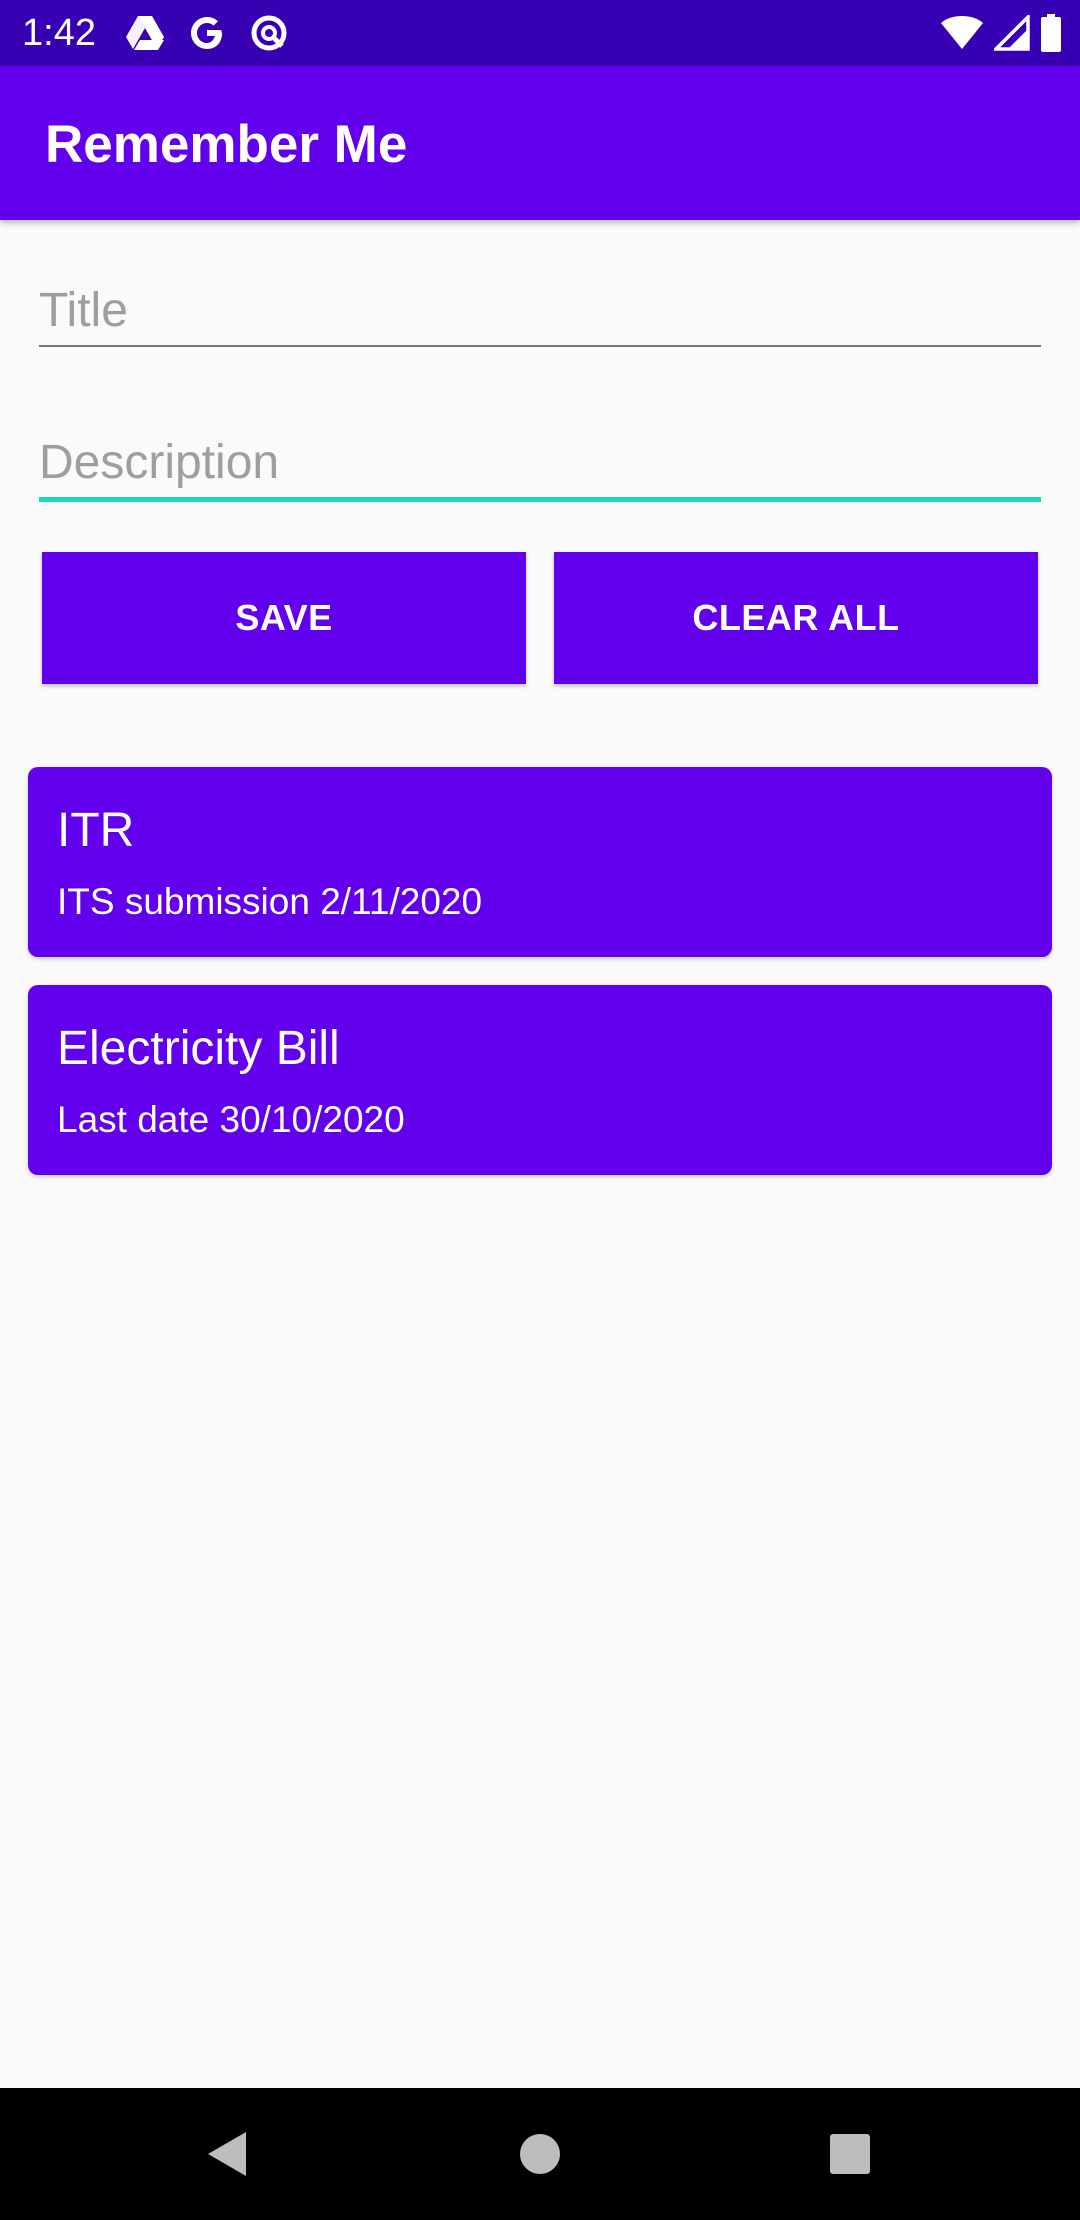  Describe the element at coordinates (540, 33) in the screenshot. I see `status-bar: 1:42` at that location.